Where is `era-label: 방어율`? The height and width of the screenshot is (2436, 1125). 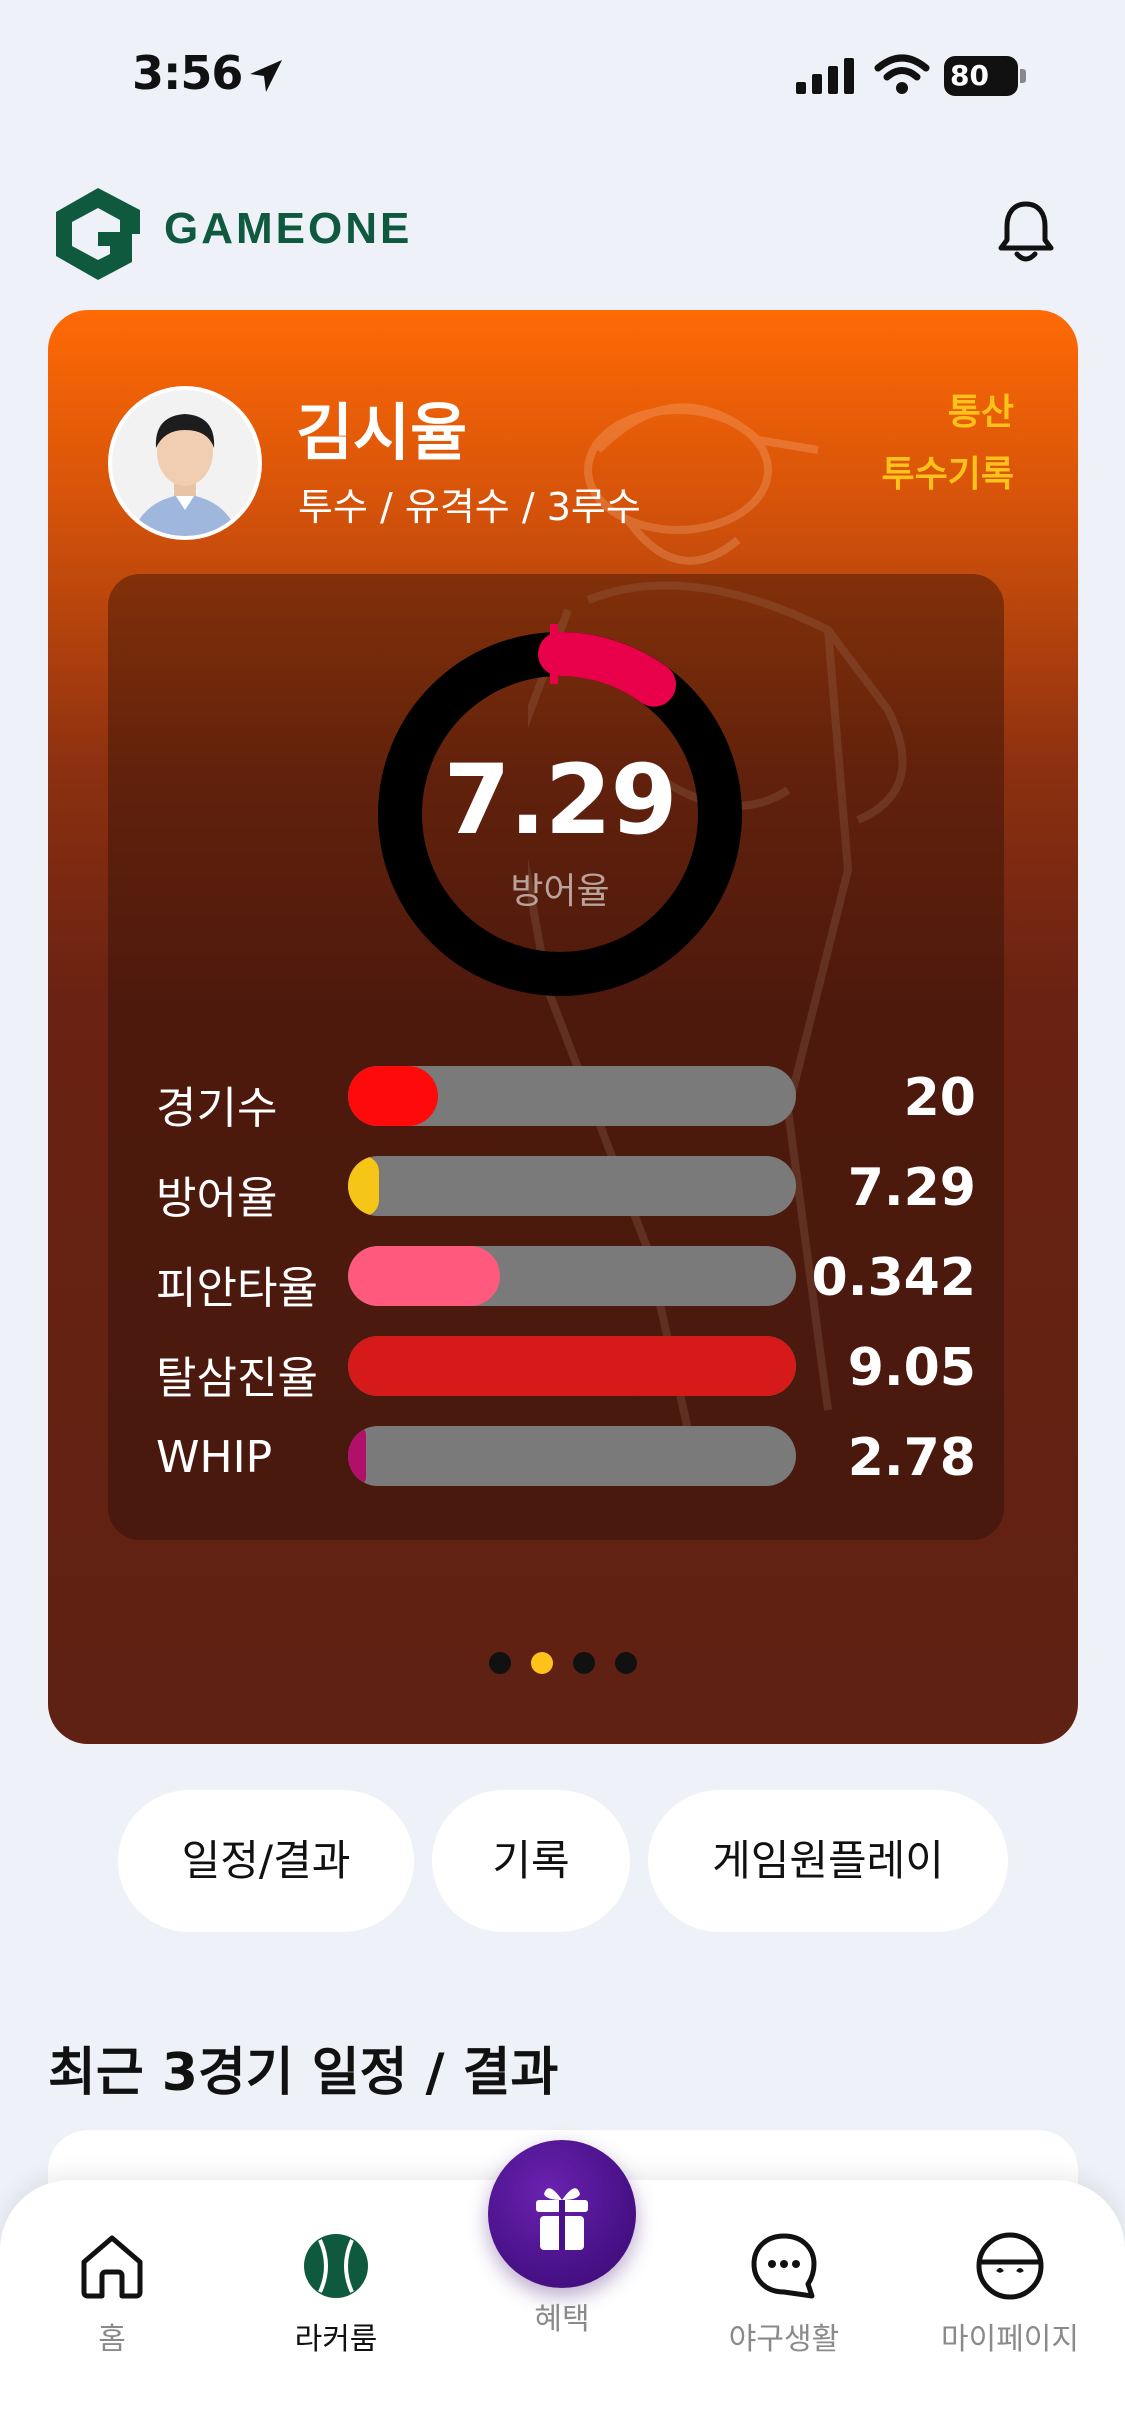 era-label: 방어율 is located at coordinates (560, 891).